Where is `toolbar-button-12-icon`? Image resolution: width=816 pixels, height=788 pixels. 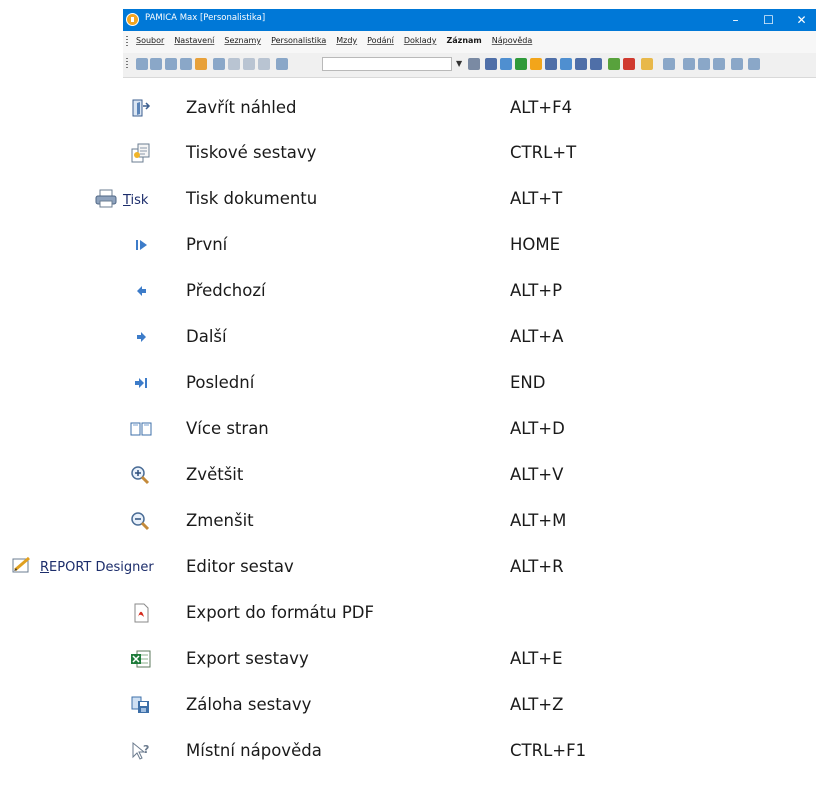
toolbar-button-12-icon is located at coordinates (506, 64).